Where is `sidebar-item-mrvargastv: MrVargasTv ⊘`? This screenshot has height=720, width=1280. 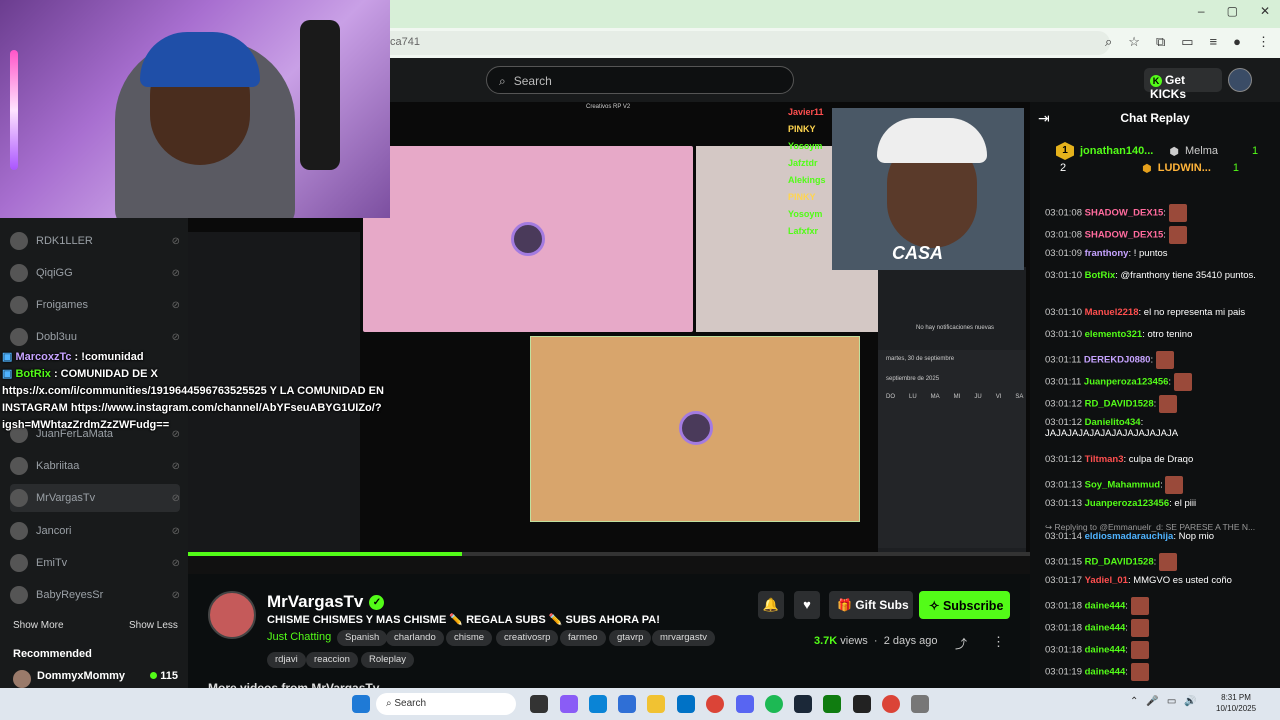 sidebar-item-mrvargastv: MrVargasTv ⊘ is located at coordinates (95, 498).